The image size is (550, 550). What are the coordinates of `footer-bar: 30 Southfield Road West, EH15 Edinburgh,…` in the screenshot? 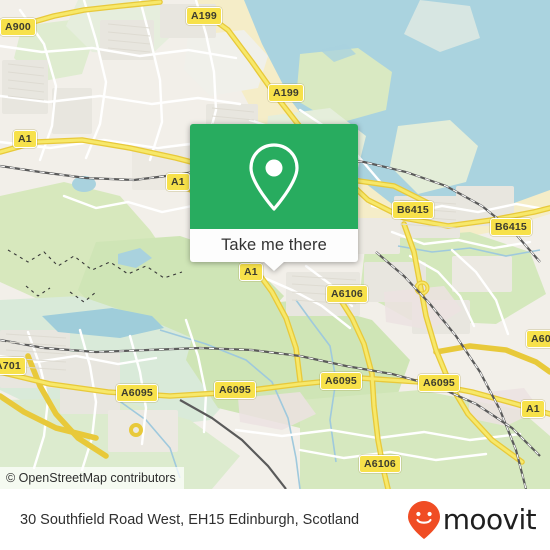 It's located at (275, 519).